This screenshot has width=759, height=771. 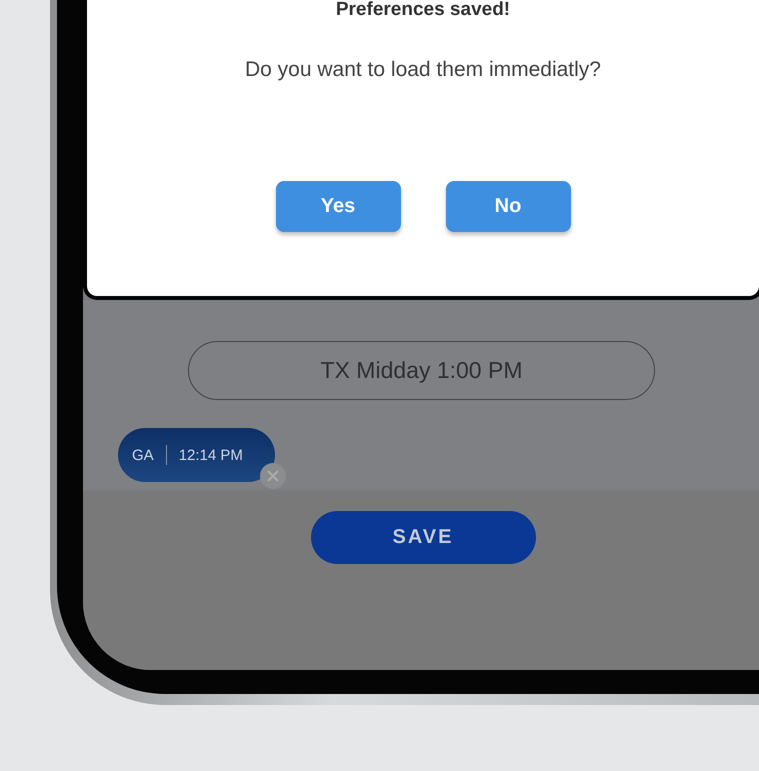 I want to click on dialog-message: Do you want to load them immediatly?, so click(x=422, y=70).